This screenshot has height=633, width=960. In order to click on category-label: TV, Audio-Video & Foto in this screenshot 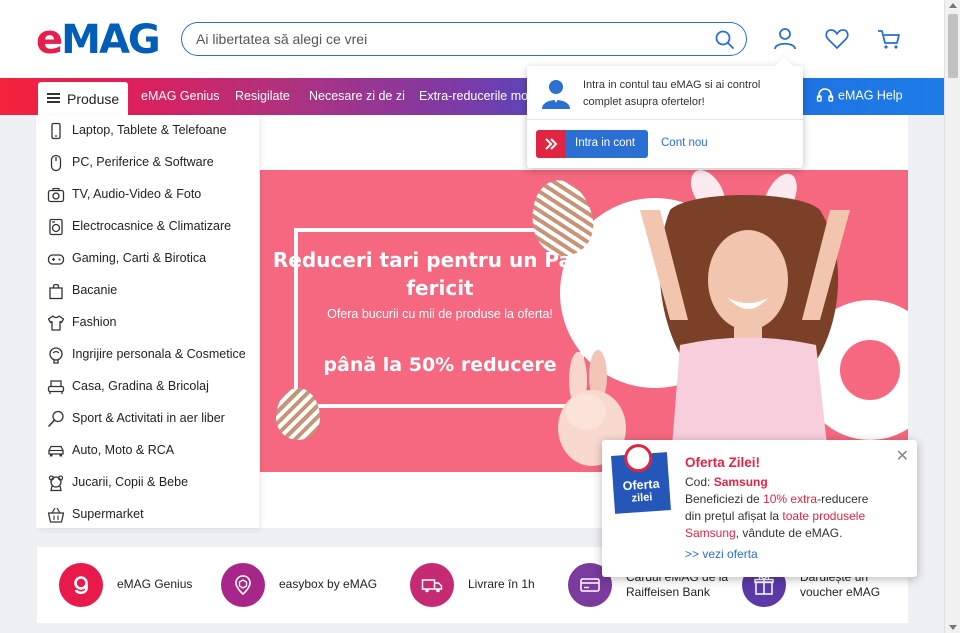, I will do `click(137, 194)`.